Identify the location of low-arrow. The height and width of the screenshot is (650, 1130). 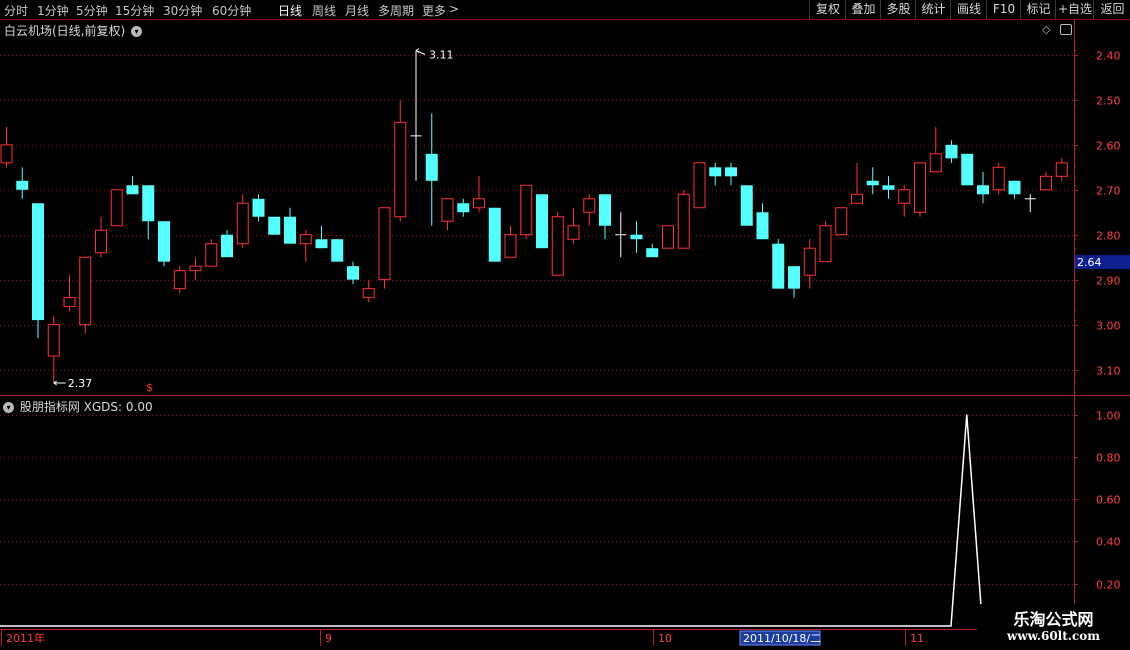
(59, 383).